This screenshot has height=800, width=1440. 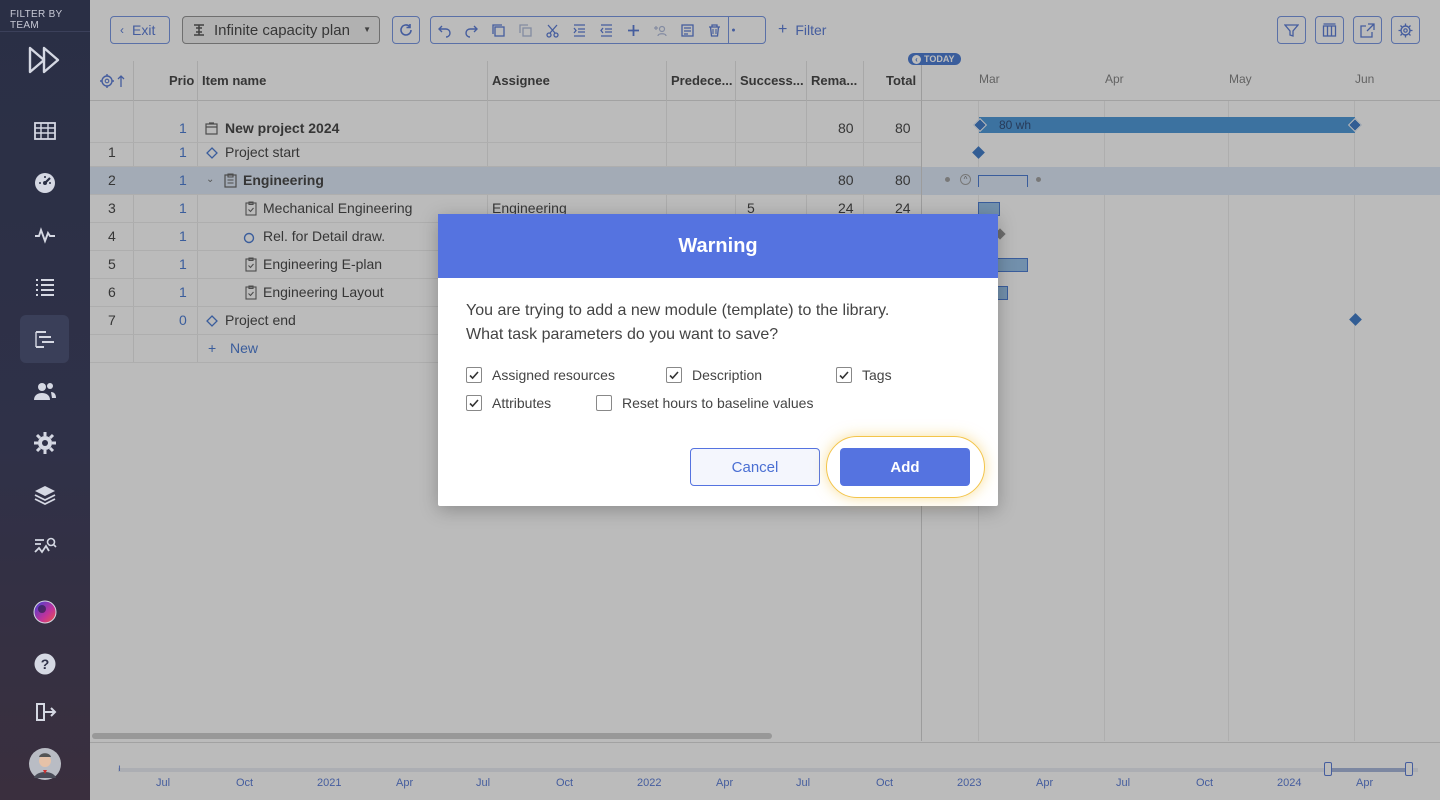 What do you see at coordinates (905, 467) in the screenshot?
I see `add-button: Add` at bounding box center [905, 467].